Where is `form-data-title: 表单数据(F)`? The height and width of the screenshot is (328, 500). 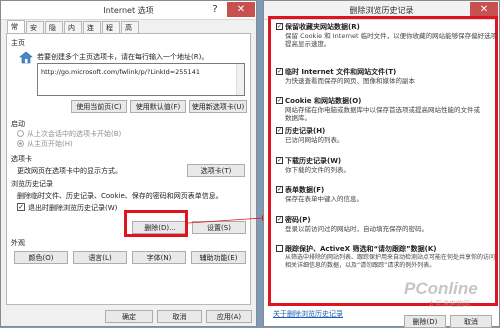
form-data-title: 表单数据(F) is located at coordinates (305, 190).